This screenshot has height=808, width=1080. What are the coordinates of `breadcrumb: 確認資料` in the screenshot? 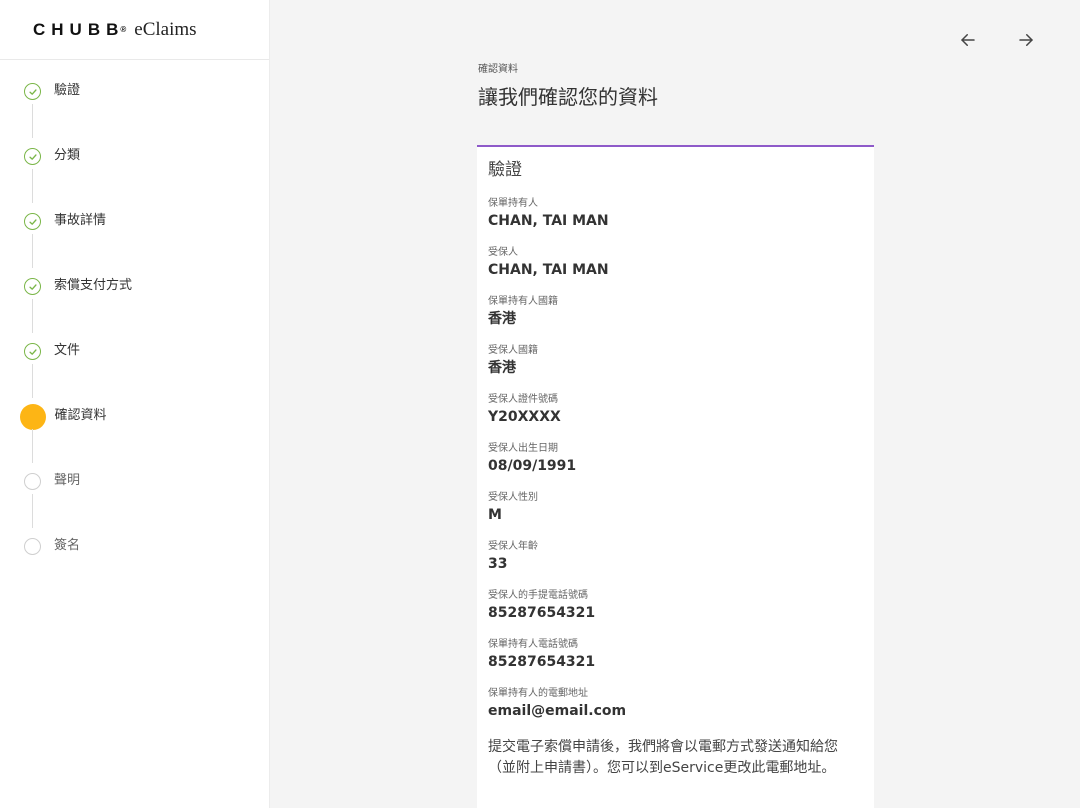 It's located at (498, 69).